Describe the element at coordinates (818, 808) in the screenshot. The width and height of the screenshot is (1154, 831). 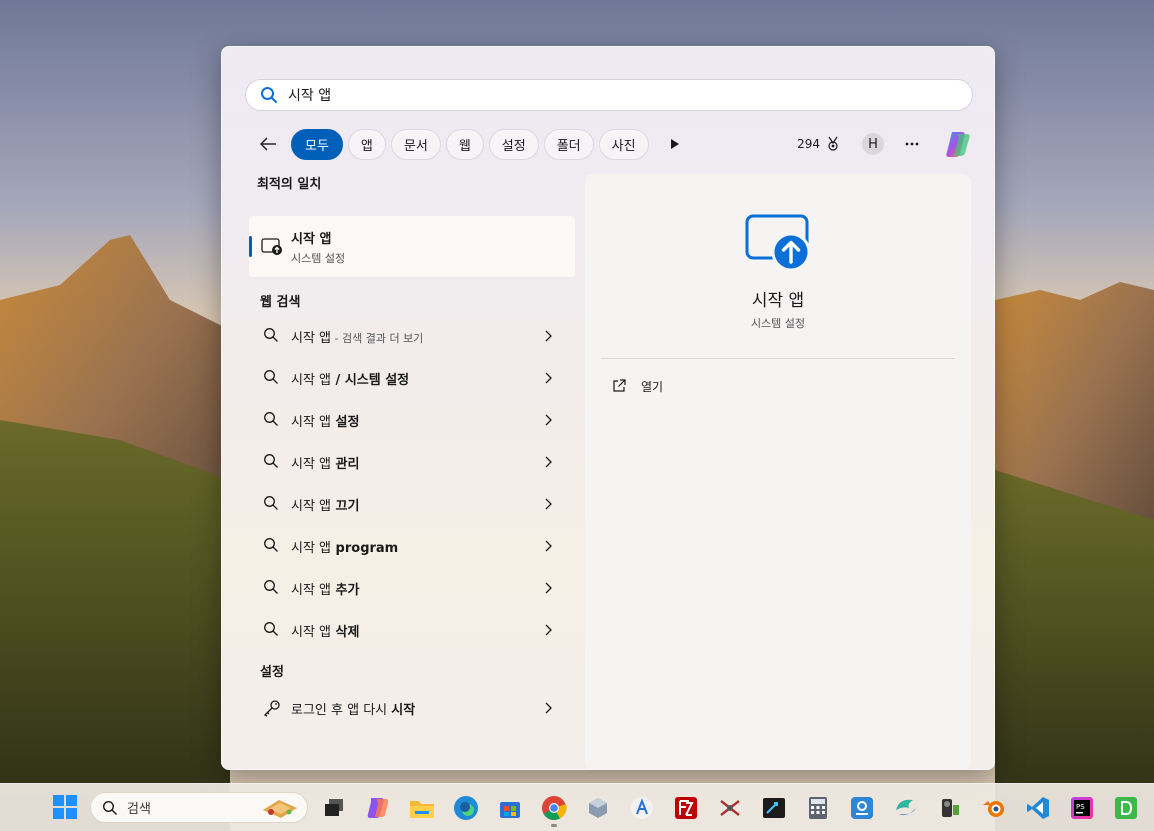
I see `calculator-icon` at that location.